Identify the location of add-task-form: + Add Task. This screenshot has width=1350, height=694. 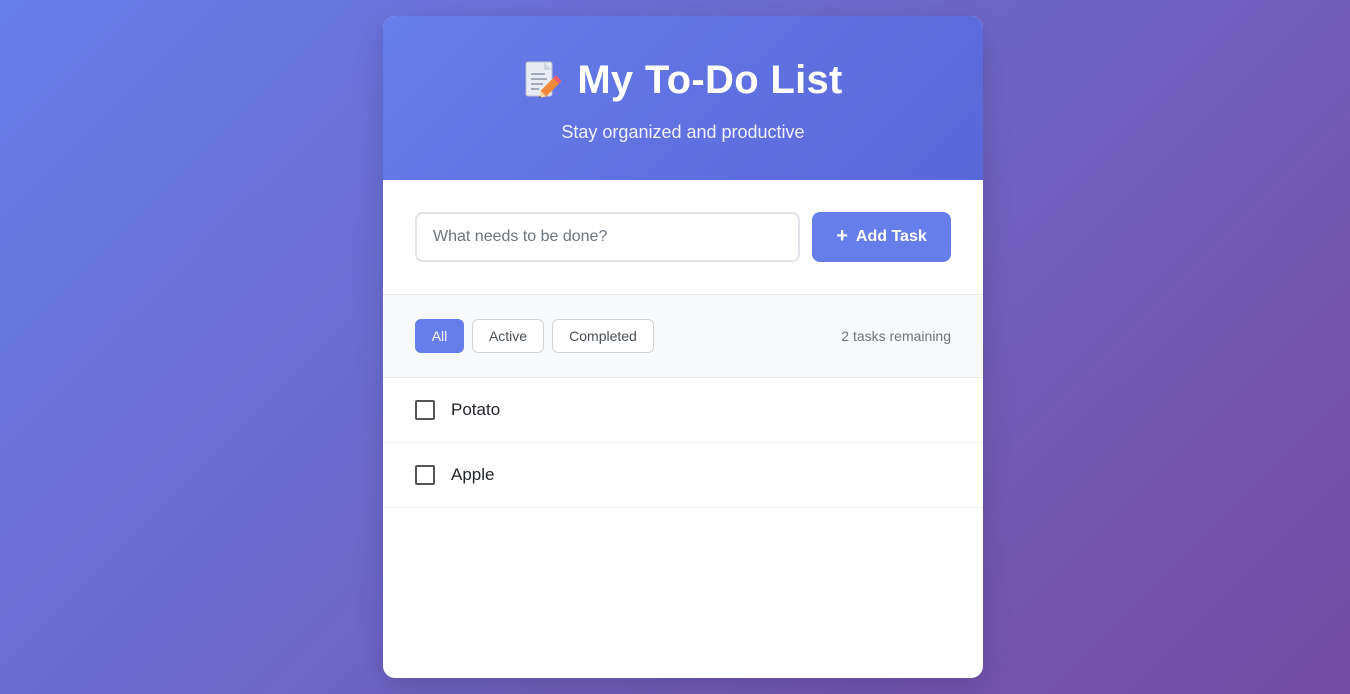
(683, 237).